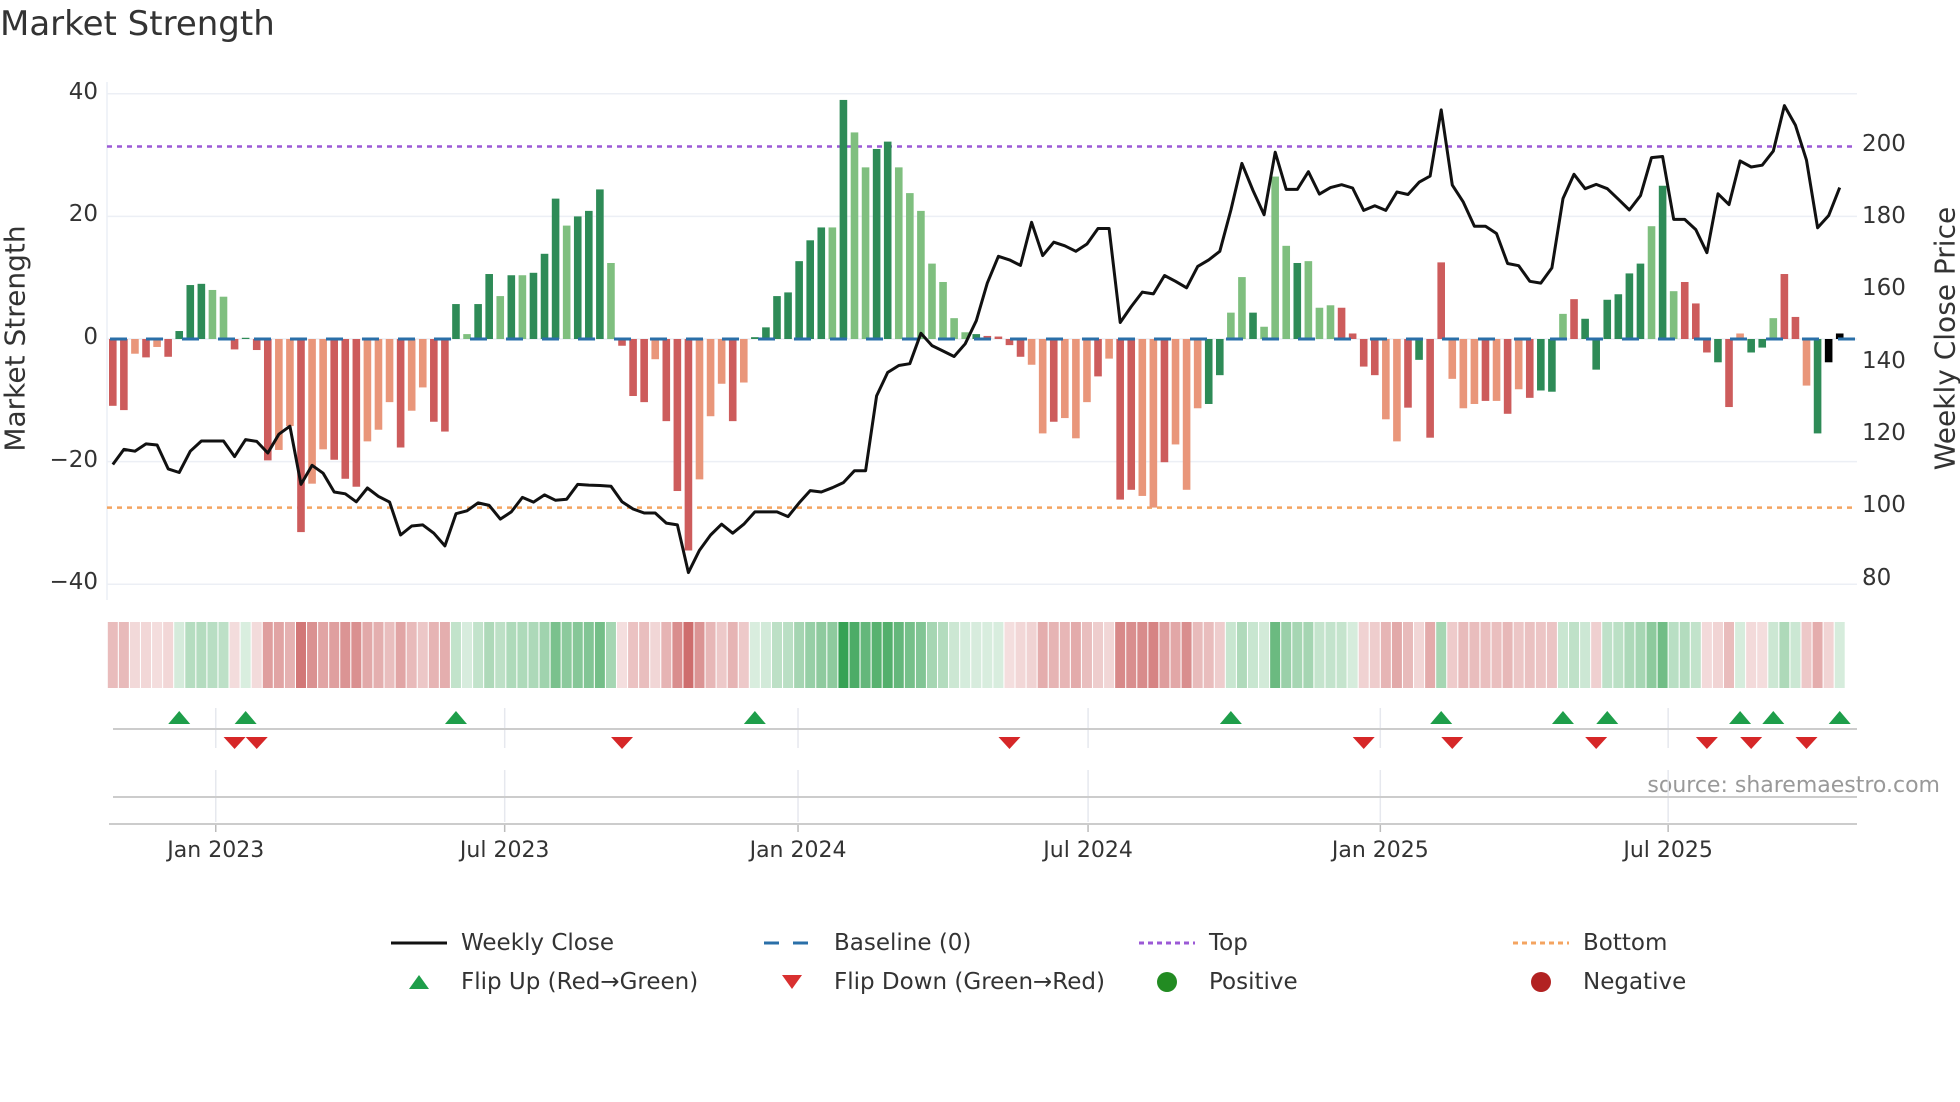 This screenshot has width=1960, height=1102. I want to click on dot-purple-icon, so click(1167, 943).